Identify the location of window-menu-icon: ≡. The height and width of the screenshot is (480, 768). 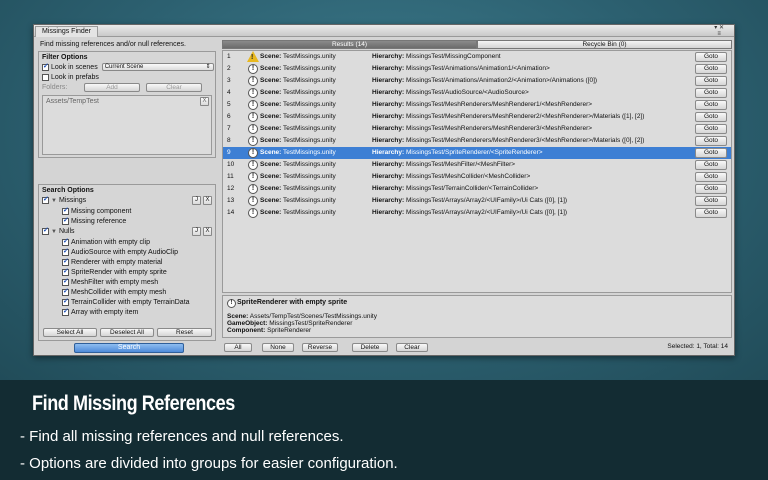
(719, 34).